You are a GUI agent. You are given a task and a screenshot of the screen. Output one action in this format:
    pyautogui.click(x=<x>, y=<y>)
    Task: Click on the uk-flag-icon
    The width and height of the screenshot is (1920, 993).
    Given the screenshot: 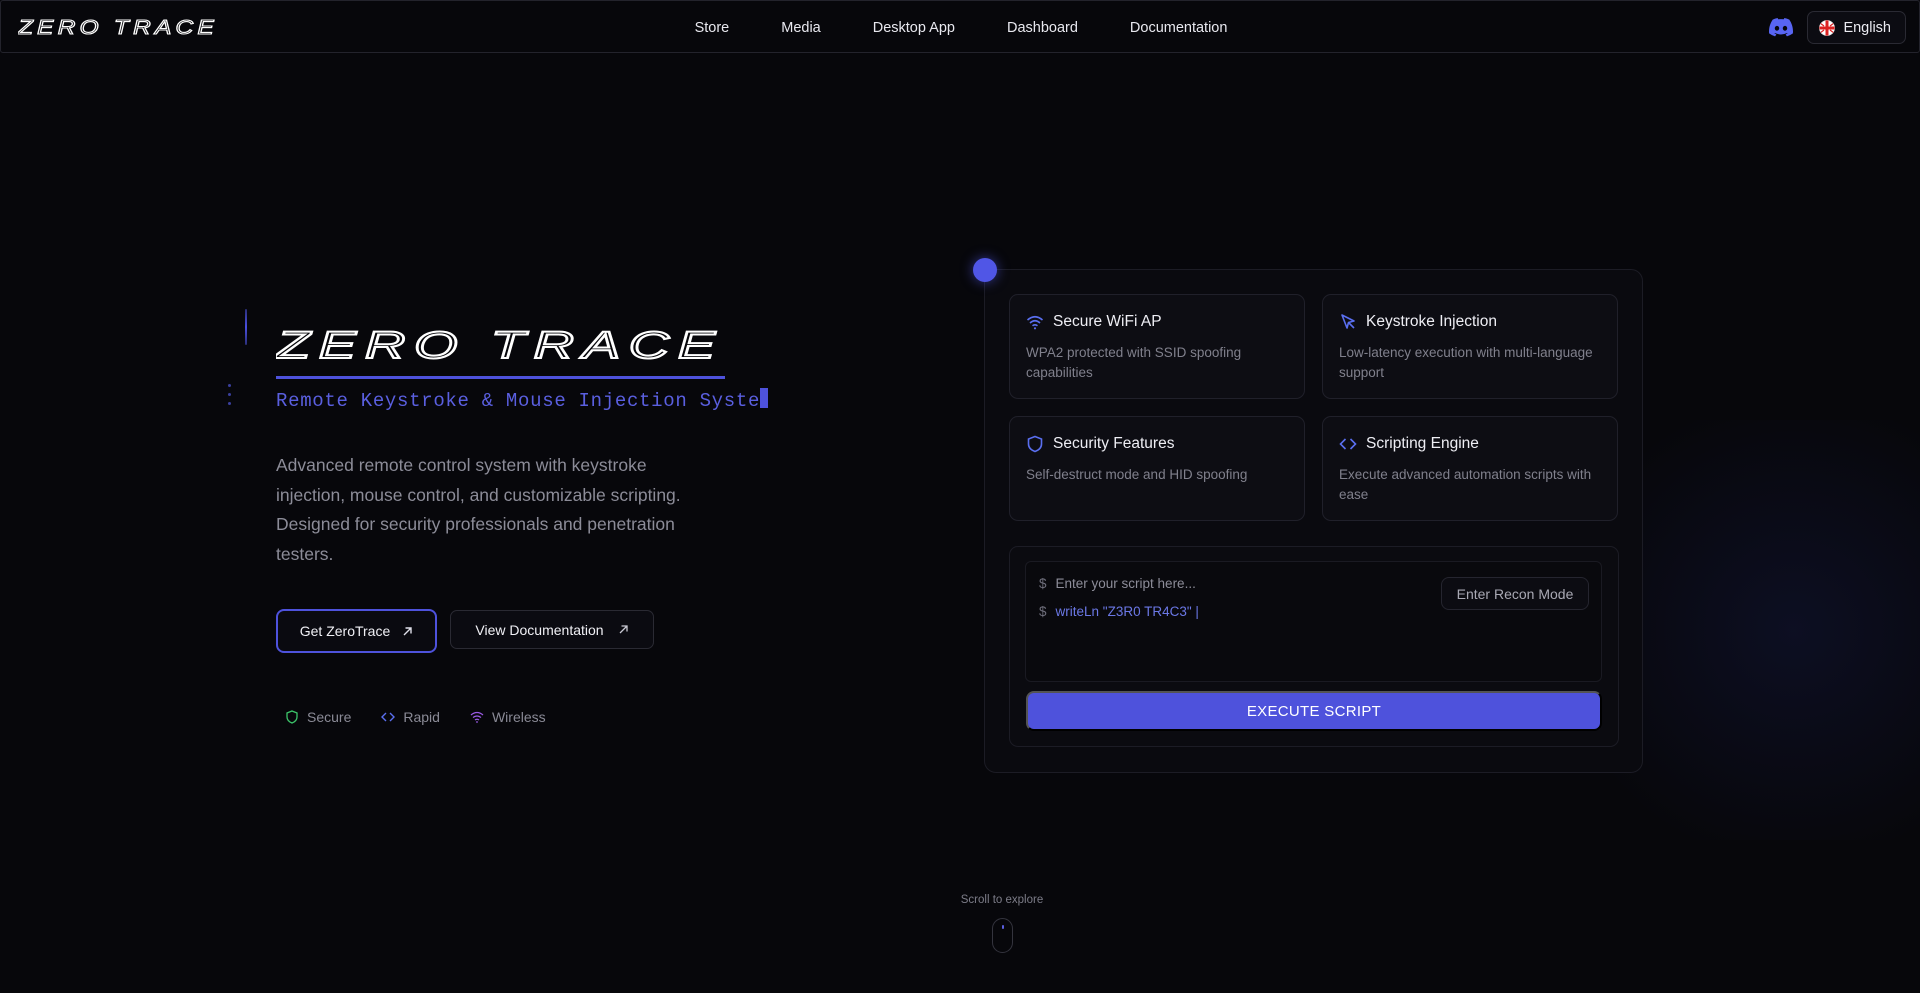 What is the action you would take?
    pyautogui.click(x=1827, y=27)
    